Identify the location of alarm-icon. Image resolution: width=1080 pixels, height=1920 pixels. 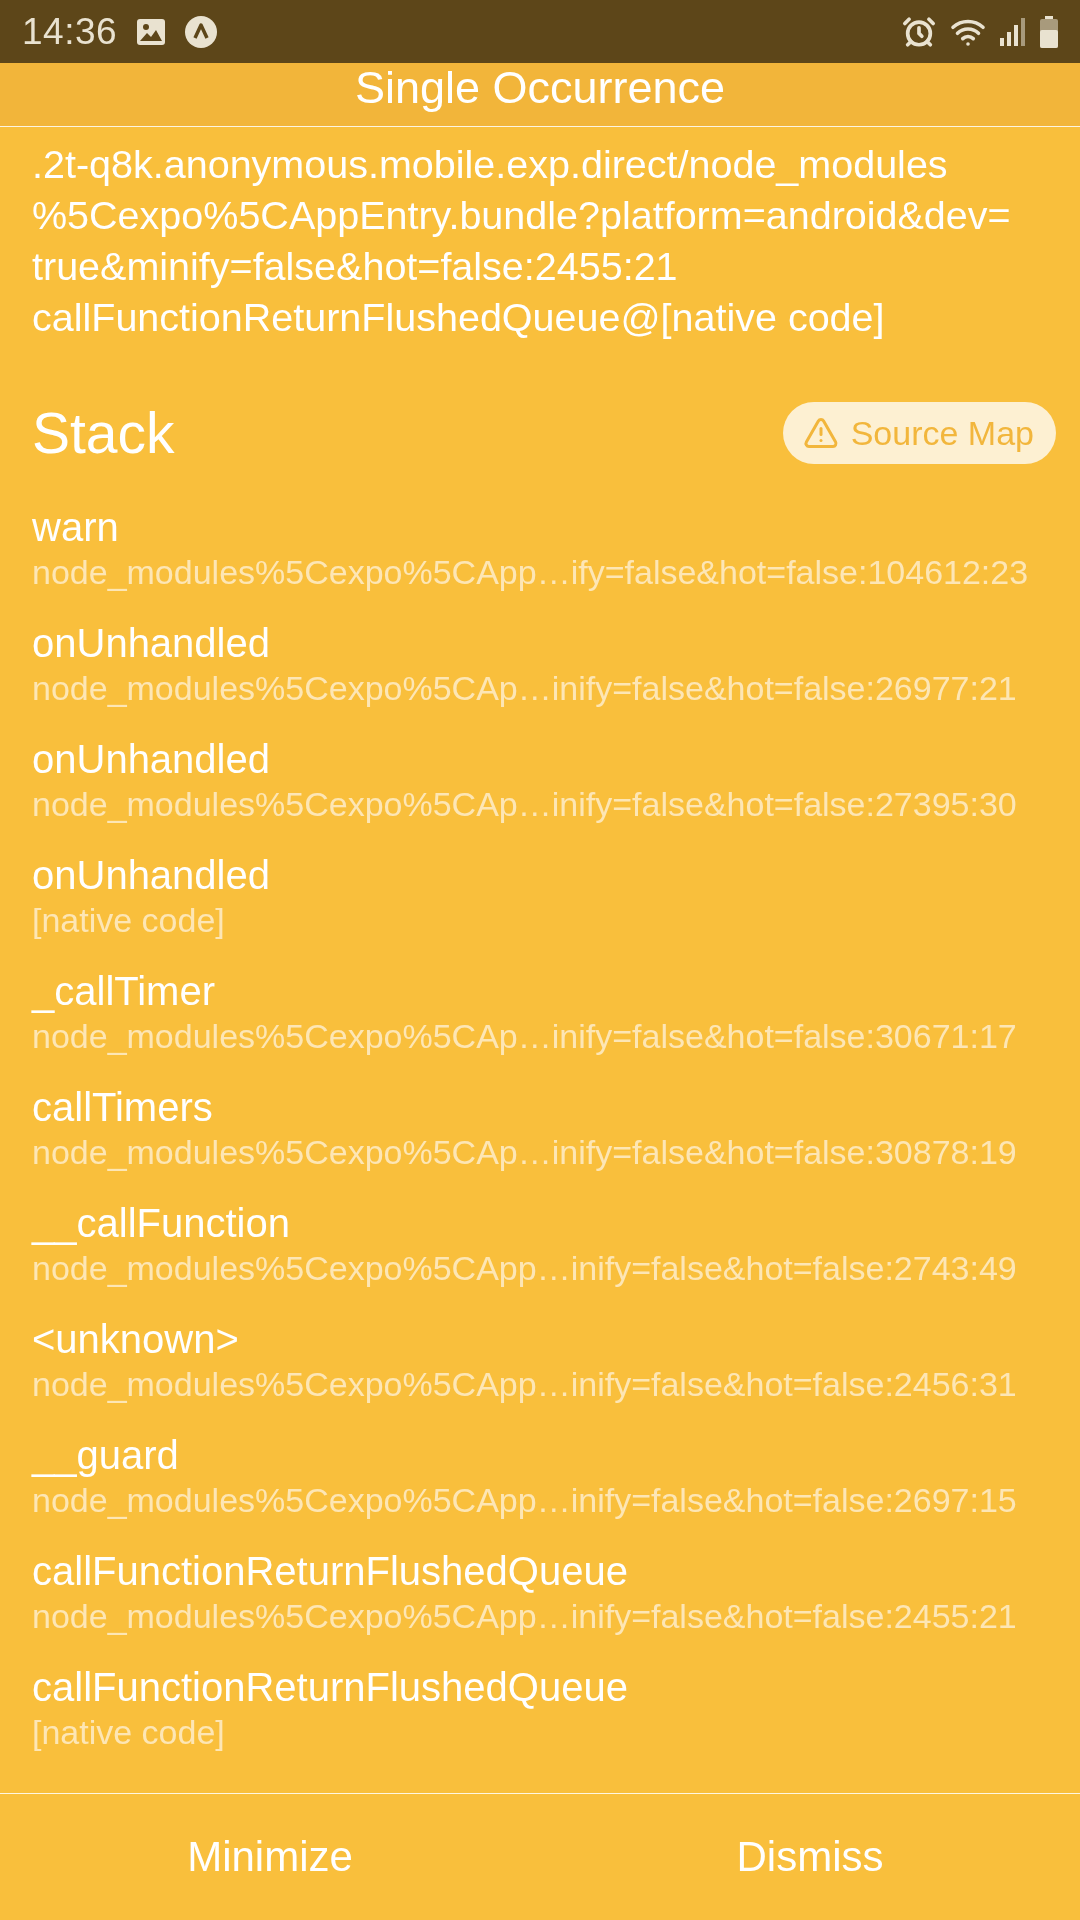
(919, 31).